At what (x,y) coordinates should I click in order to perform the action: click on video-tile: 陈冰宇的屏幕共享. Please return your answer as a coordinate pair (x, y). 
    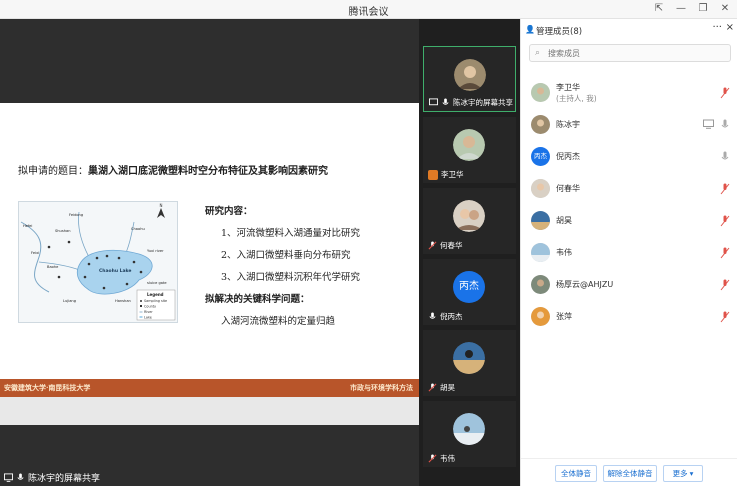
    Looking at the image, I should click on (469, 79).